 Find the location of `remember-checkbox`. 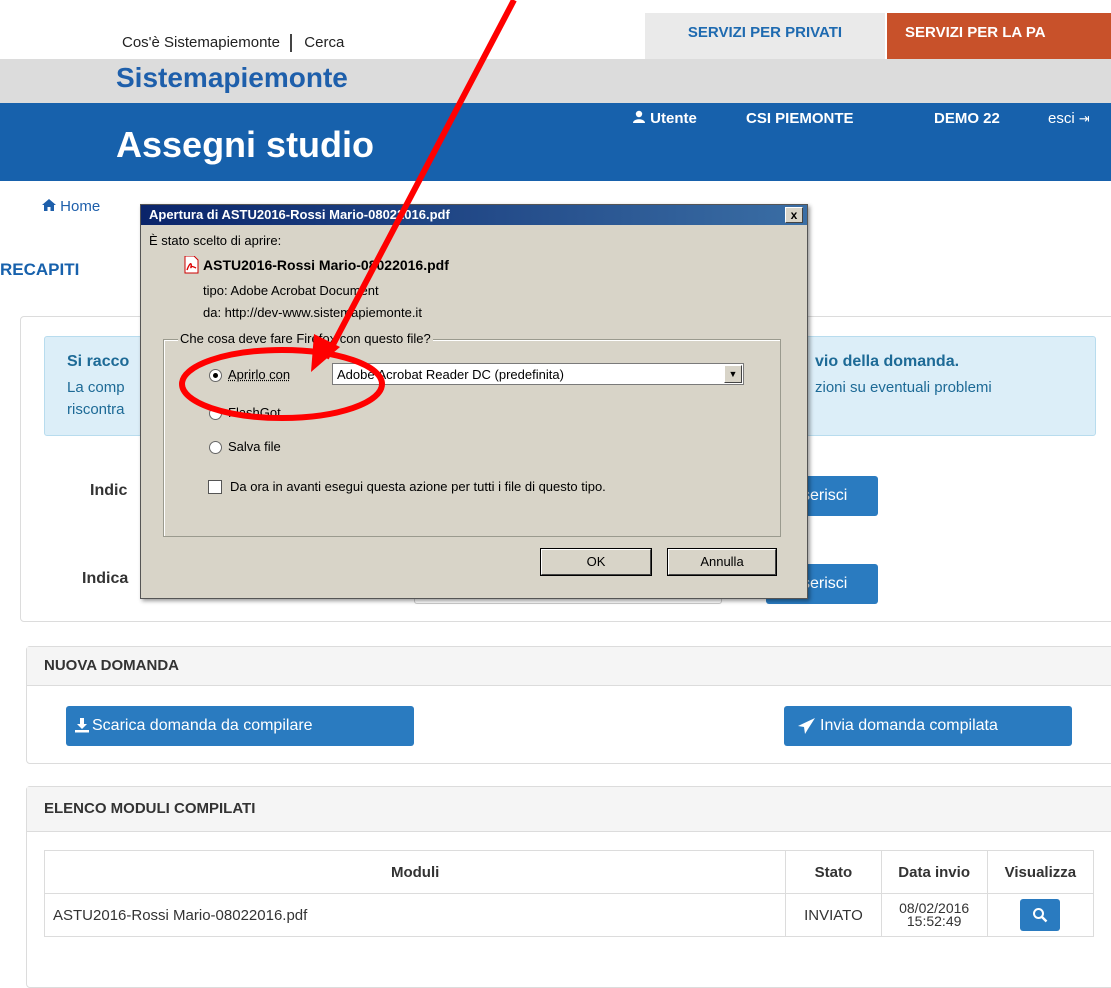

remember-checkbox is located at coordinates (215, 487).